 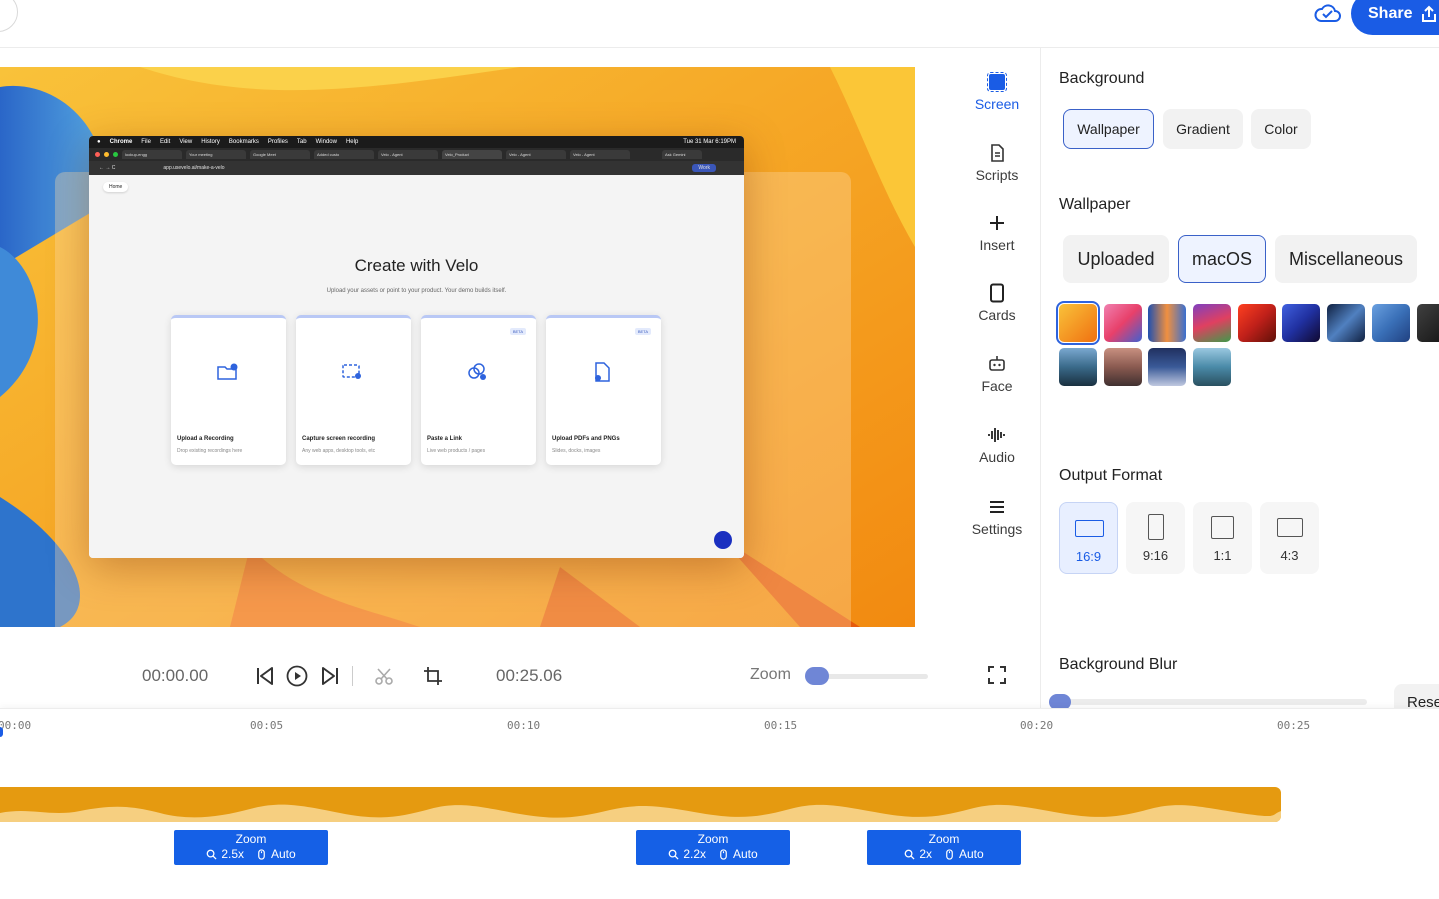 What do you see at coordinates (713, 839) in the screenshot?
I see `zoom-segment-title: Zoom` at bounding box center [713, 839].